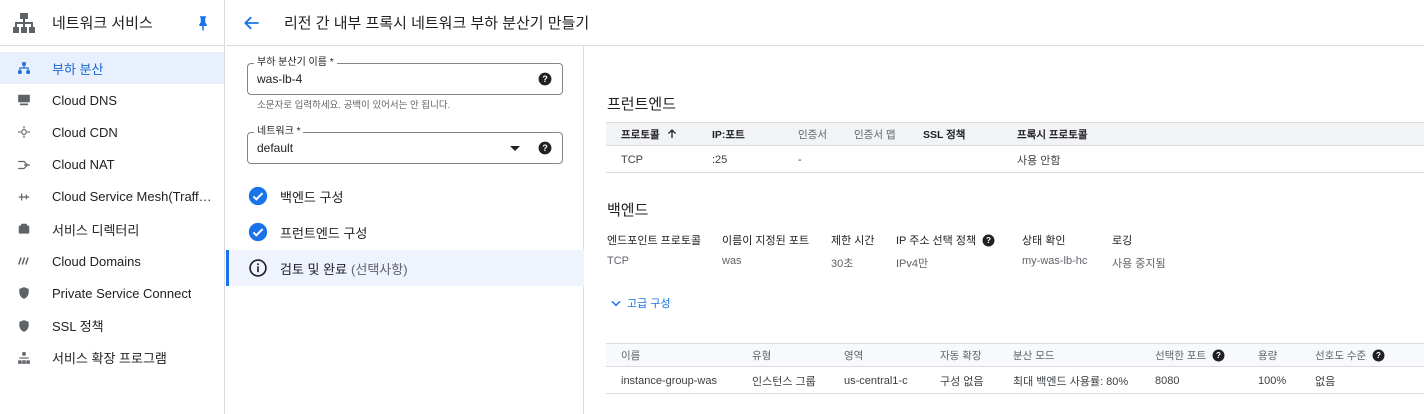 This screenshot has width=1424, height=414. I want to click on table-cell: 사용 안함, so click(1039, 160).